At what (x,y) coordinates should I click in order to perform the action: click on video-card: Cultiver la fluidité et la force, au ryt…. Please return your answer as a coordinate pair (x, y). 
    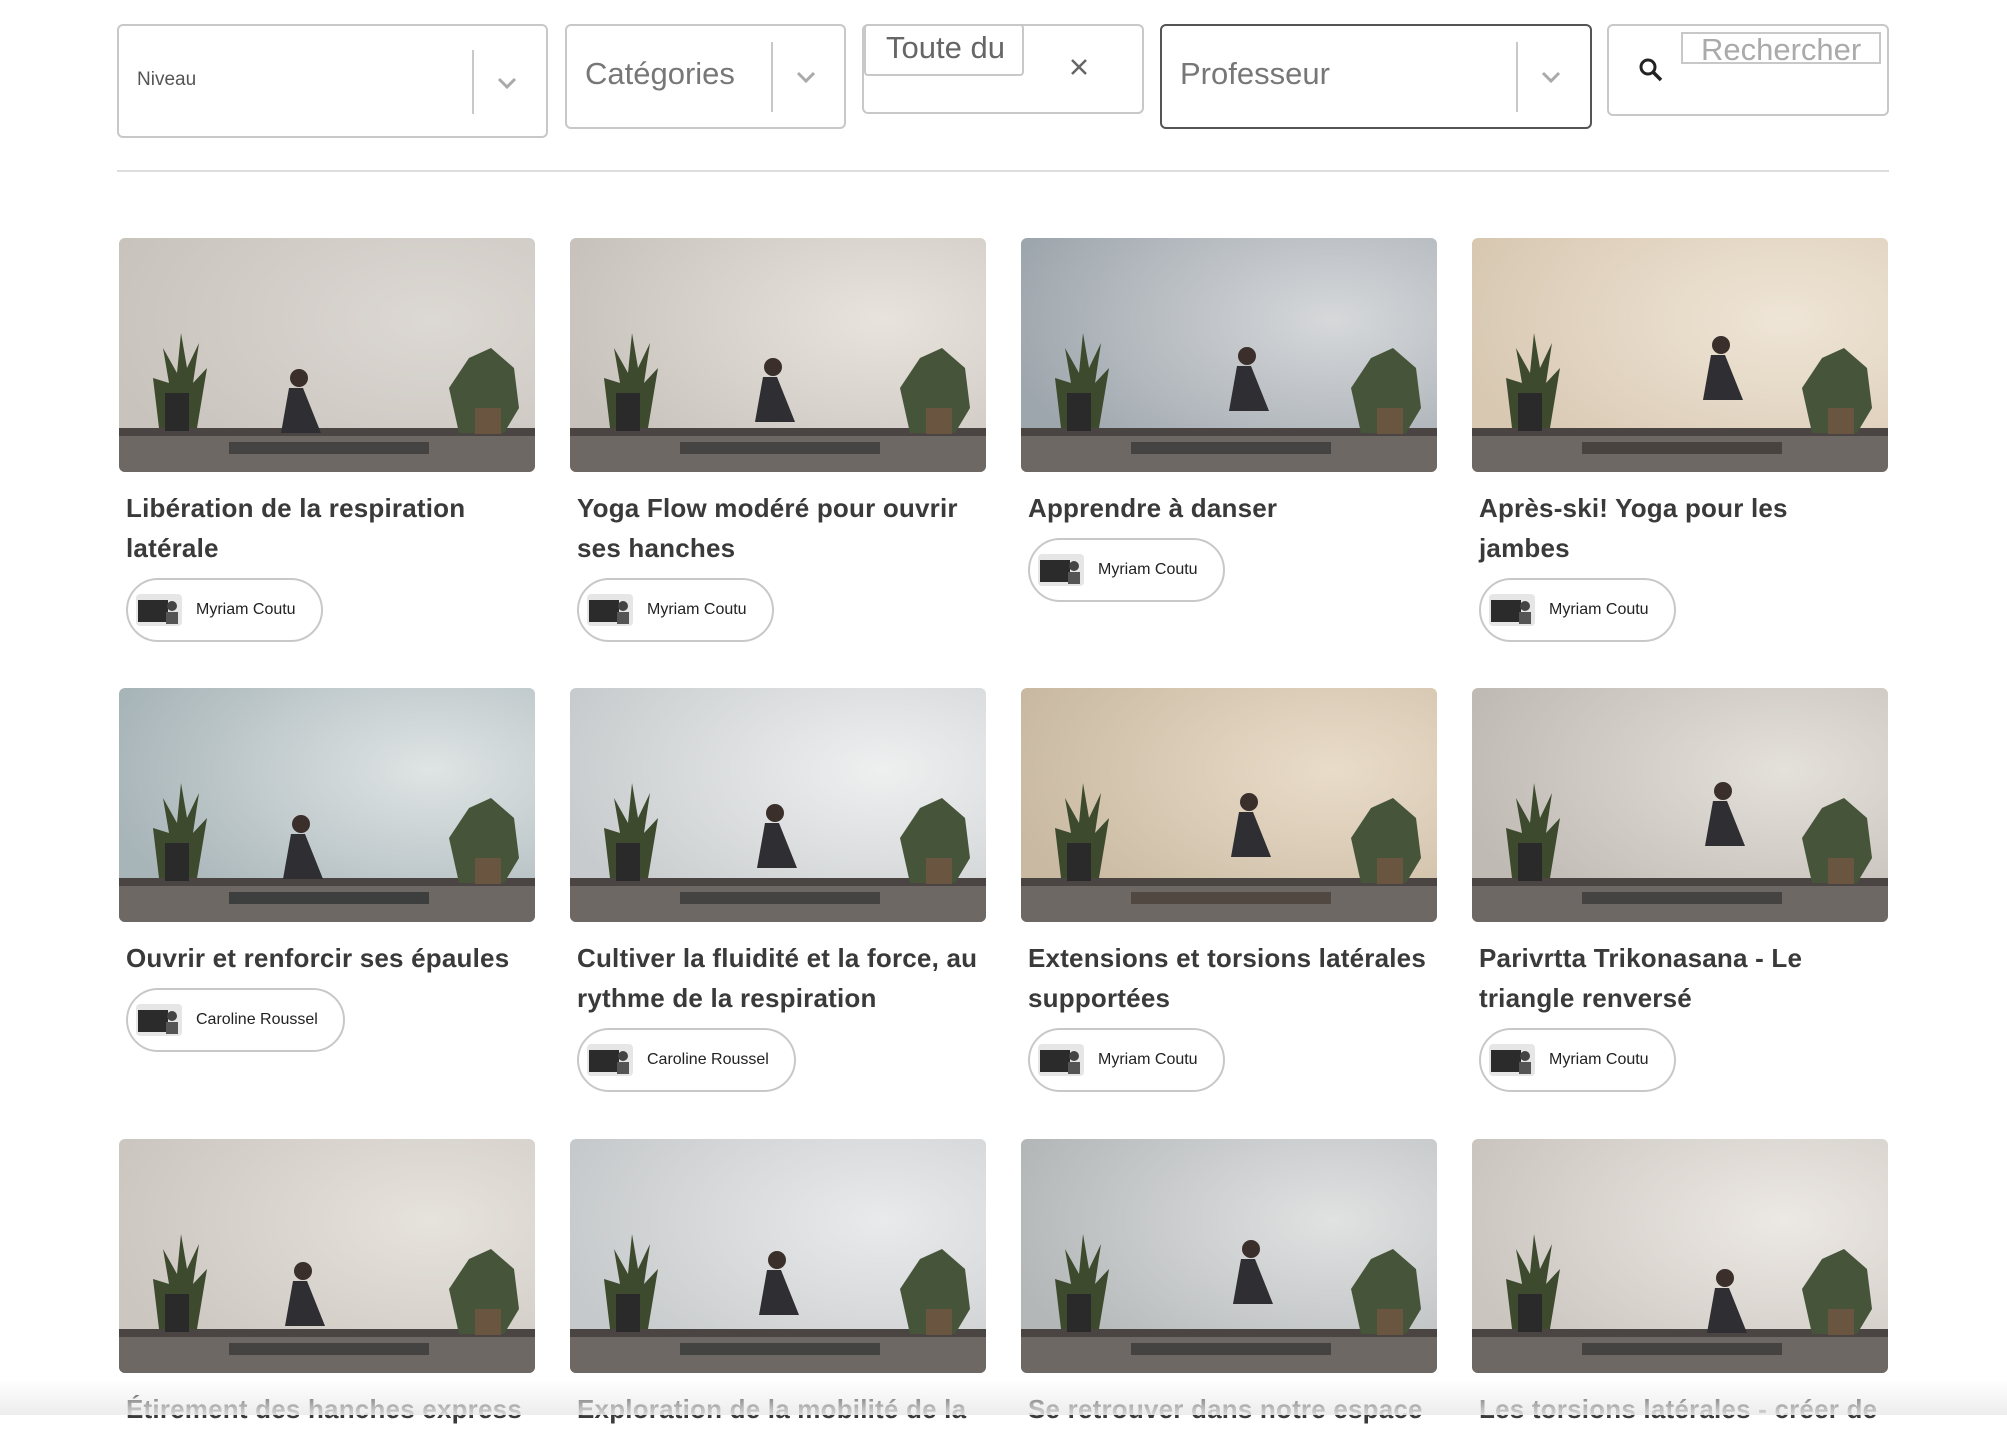
    Looking at the image, I should click on (778, 890).